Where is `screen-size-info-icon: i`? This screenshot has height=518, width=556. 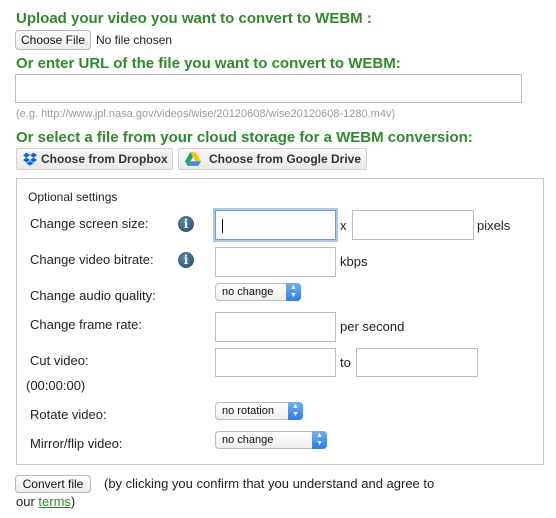 screen-size-info-icon: i is located at coordinates (186, 224).